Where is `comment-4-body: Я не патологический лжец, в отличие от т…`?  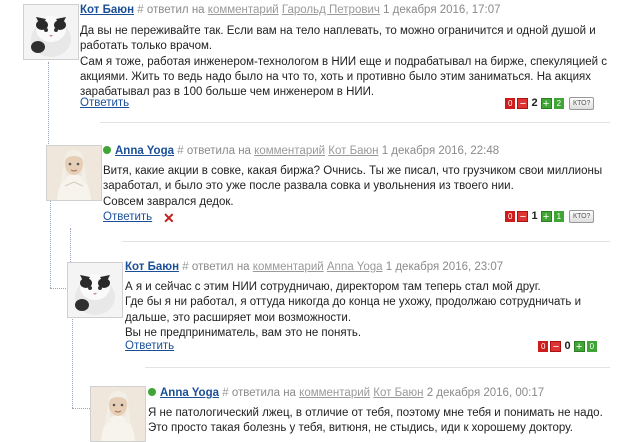
comment-4-body: Я не патологический лжец, в отличие от т… is located at coordinates (383, 421).